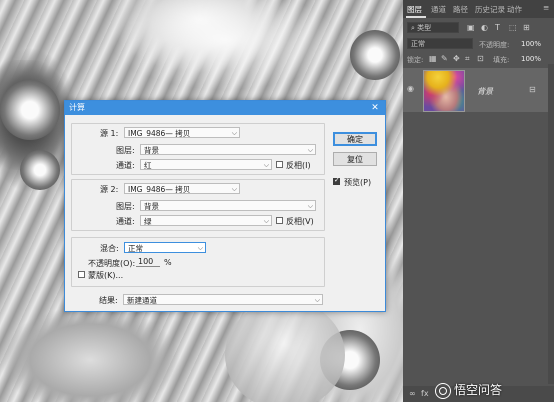 This screenshot has height=402, width=554. I want to click on result-select: 新建通道 ⌵, so click(223, 299).